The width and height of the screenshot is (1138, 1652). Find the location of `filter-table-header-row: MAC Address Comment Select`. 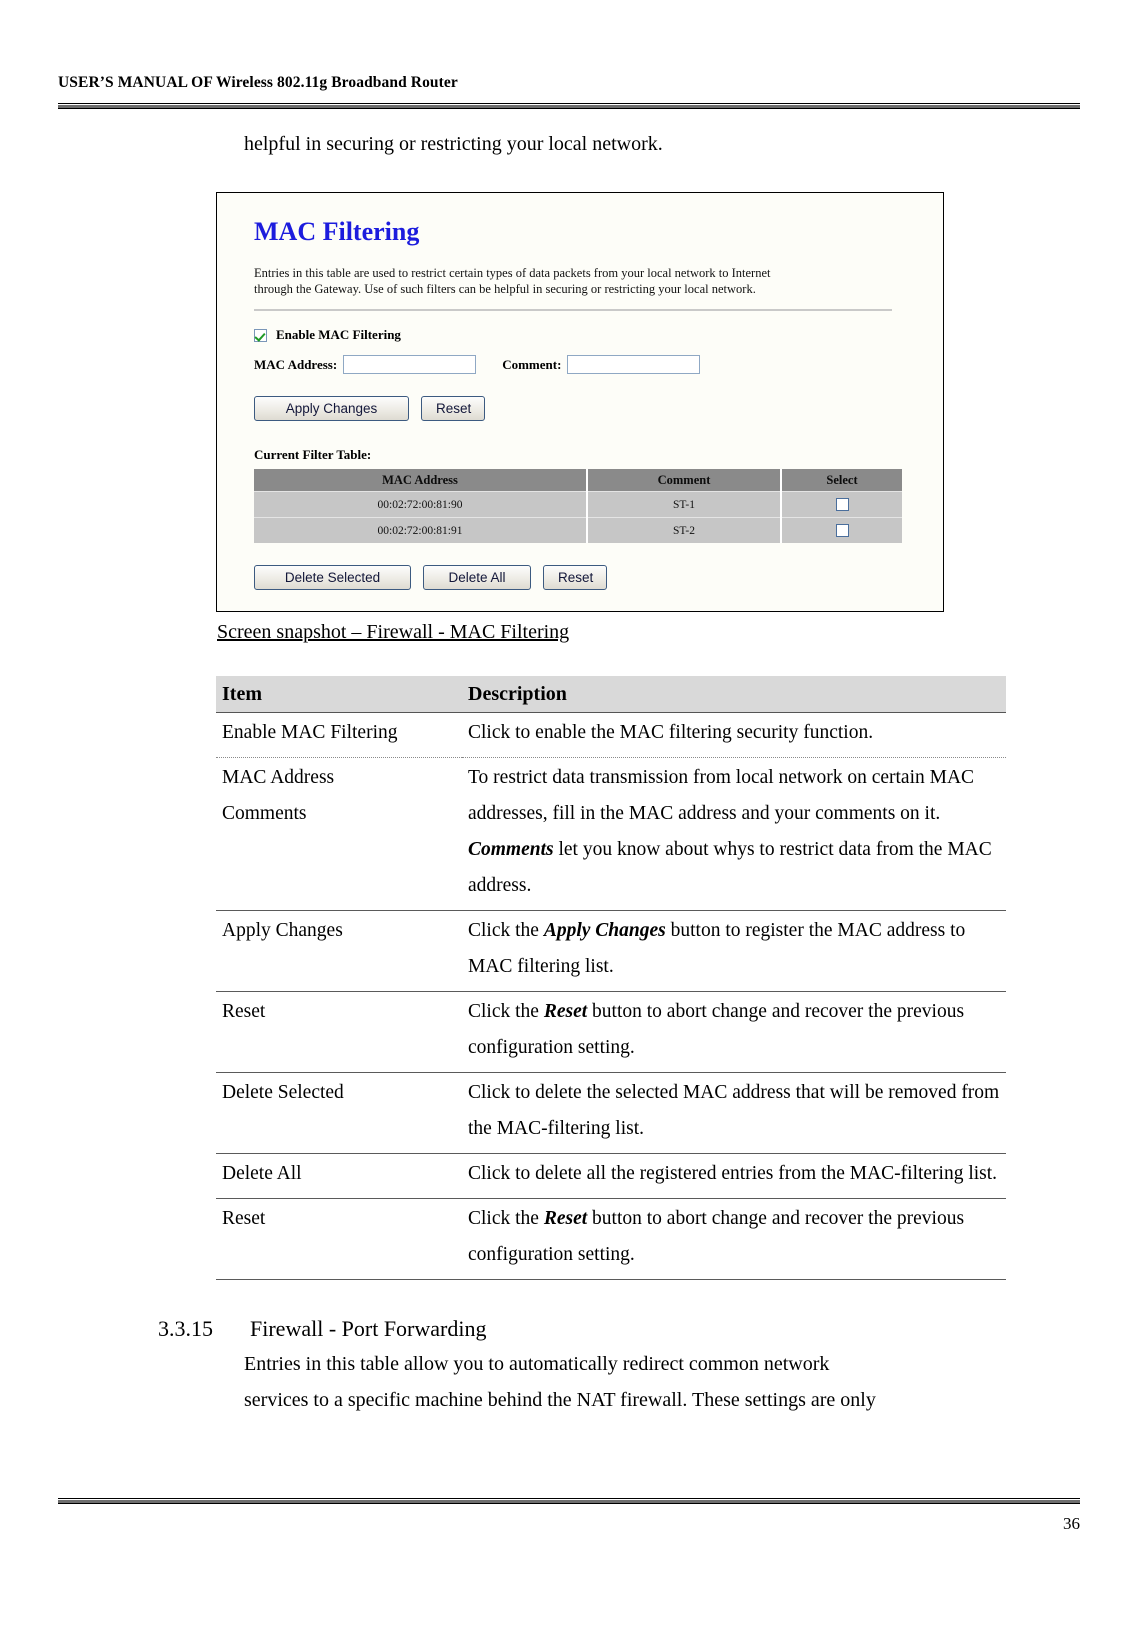

filter-table-header-row: MAC Address Comment Select is located at coordinates (578, 480).